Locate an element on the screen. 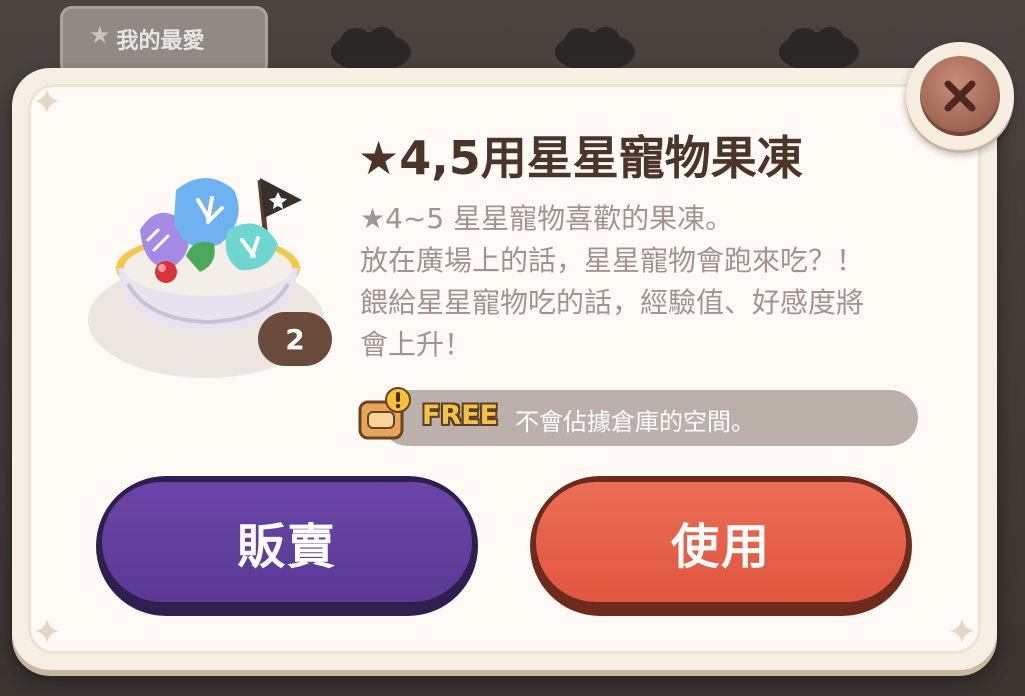 This screenshot has width=1025, height=696. item-count-badge: 2 is located at coordinates (295, 339).